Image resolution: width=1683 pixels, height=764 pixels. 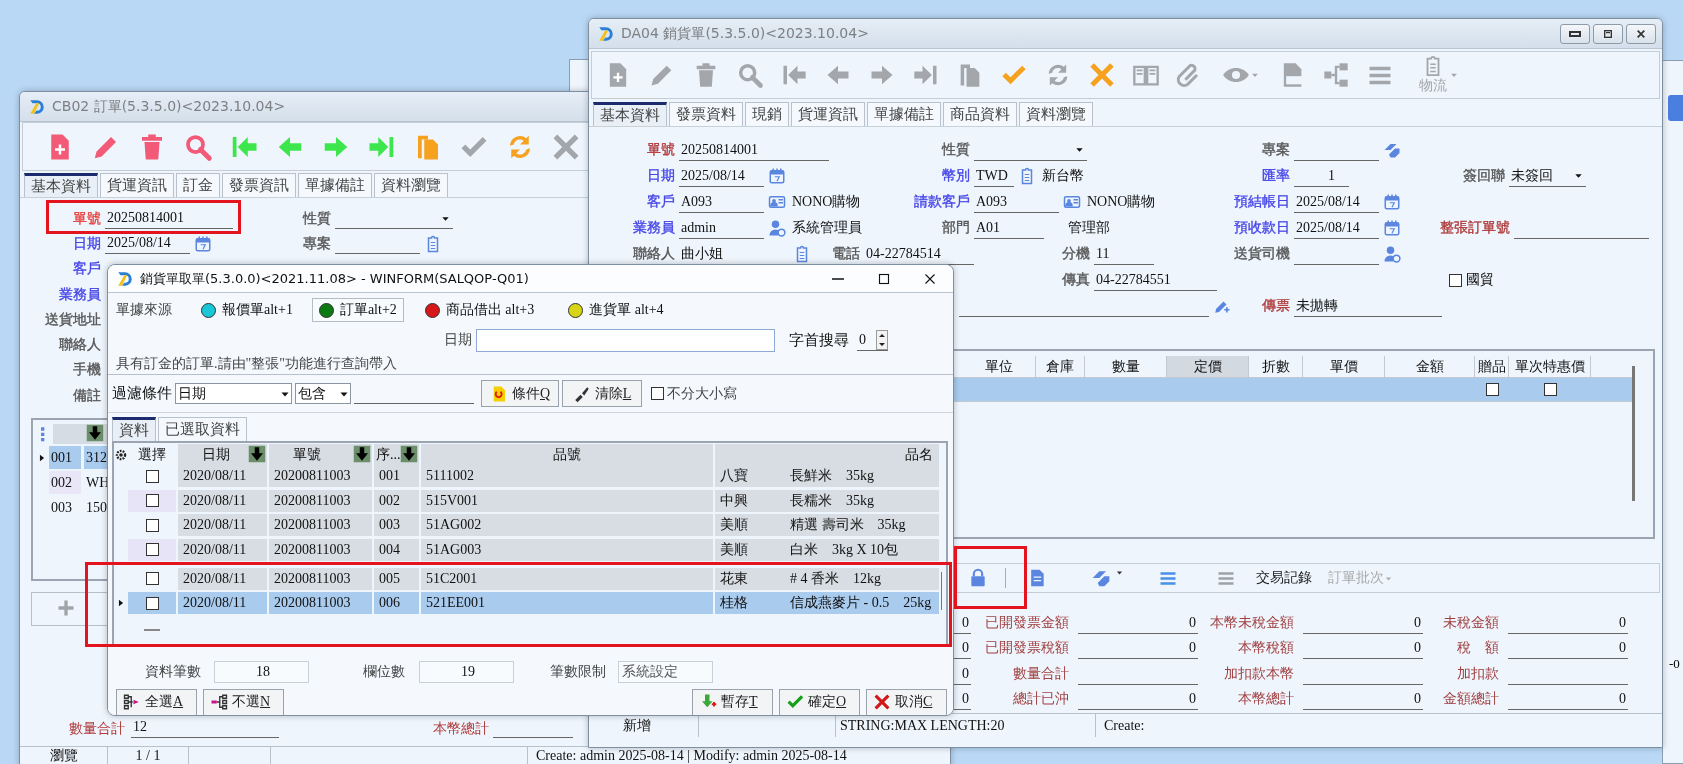 What do you see at coordinates (148, 755) in the screenshot?
I see `status-text: 1 / 1` at bounding box center [148, 755].